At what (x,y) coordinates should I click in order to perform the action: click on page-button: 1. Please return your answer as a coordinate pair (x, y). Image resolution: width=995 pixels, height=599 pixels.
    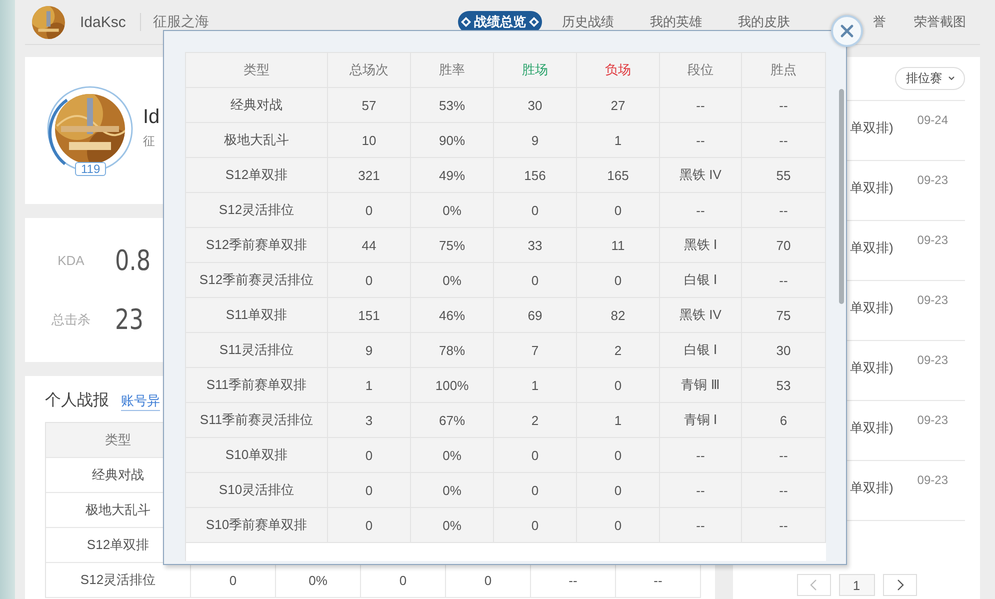
    Looking at the image, I should click on (856, 585).